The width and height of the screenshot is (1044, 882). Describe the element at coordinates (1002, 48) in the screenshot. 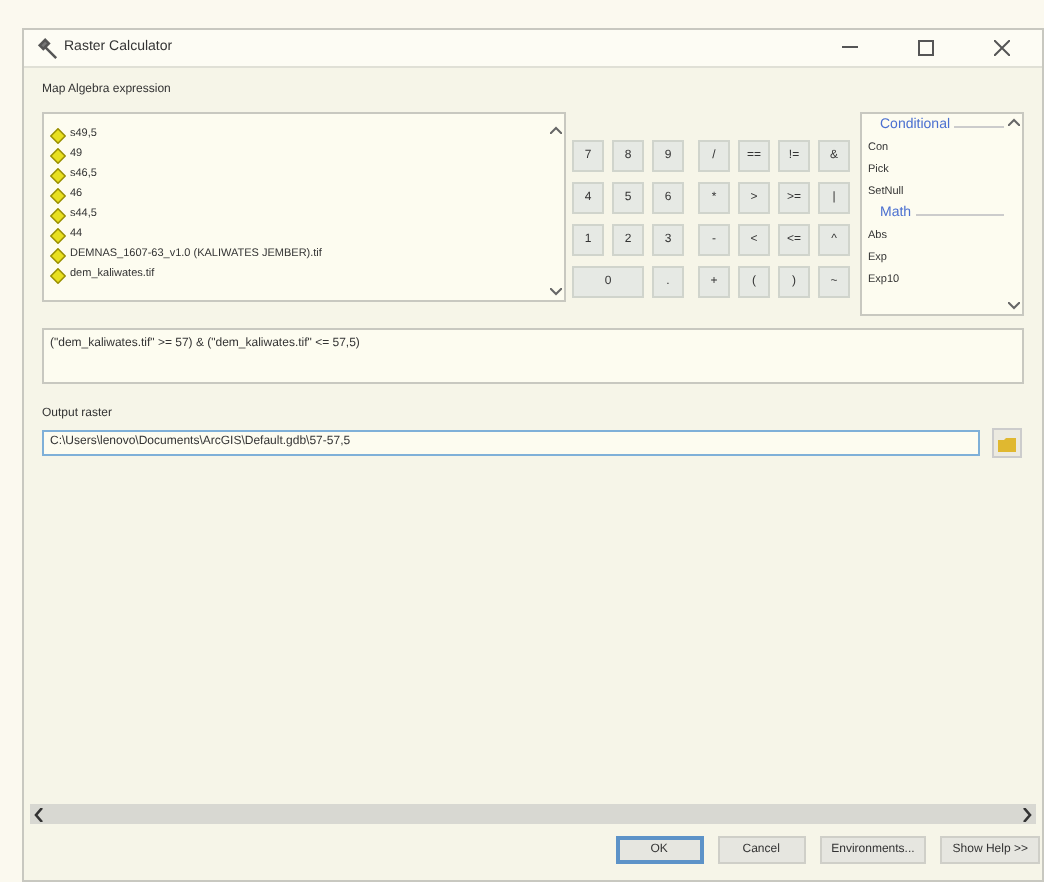

I see `close-icon` at that location.